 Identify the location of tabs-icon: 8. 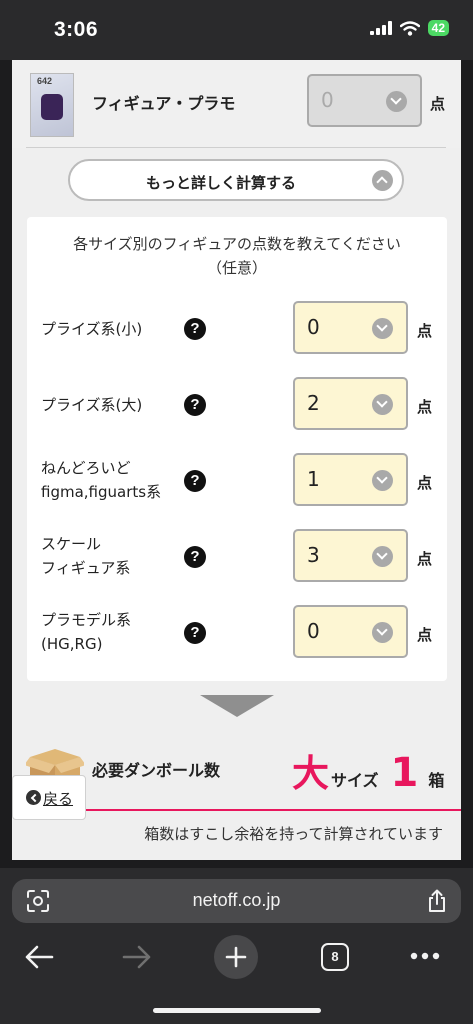
(335, 957).